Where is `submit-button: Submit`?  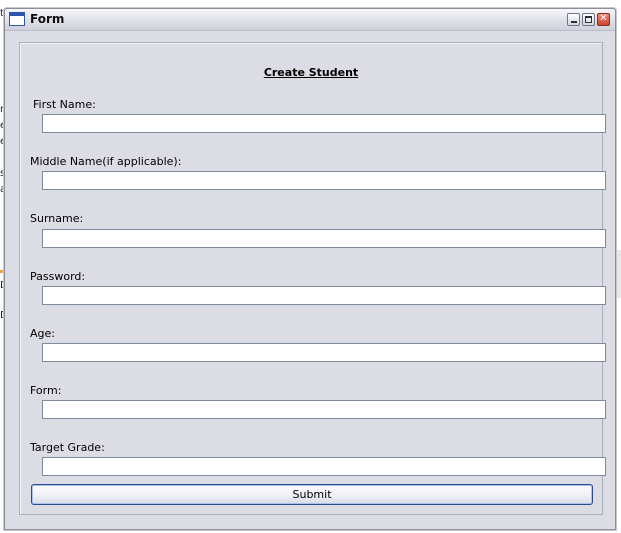
submit-button: Submit is located at coordinates (312, 494).